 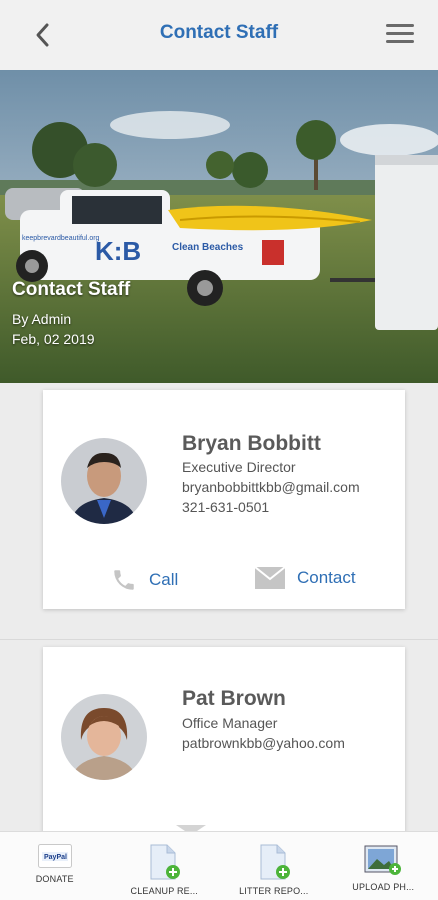 I want to click on contact-button: Contact, so click(x=305, y=578).